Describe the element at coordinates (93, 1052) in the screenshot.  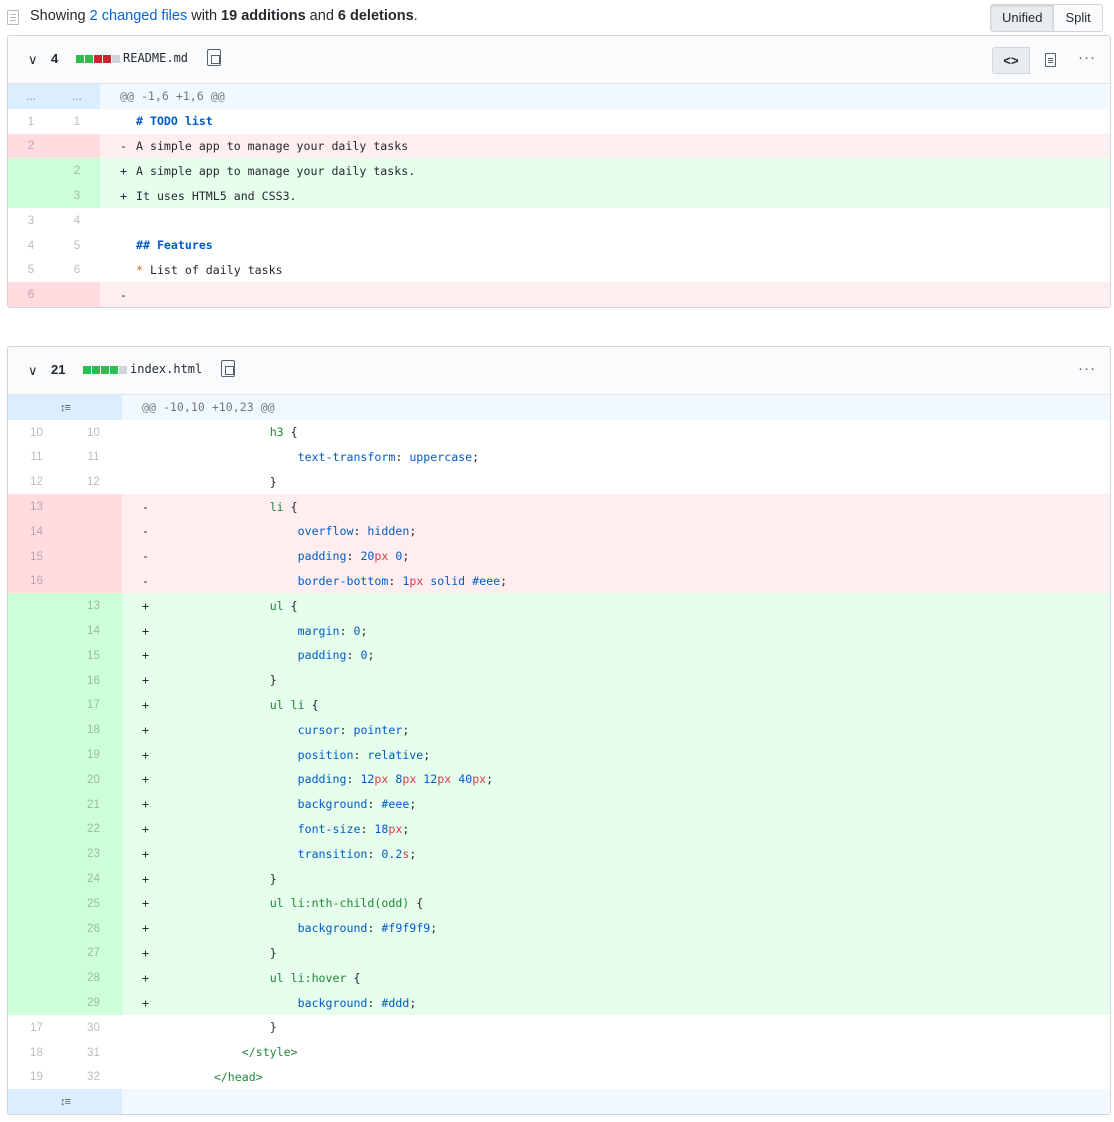
I see `new-line-number: 31` at that location.